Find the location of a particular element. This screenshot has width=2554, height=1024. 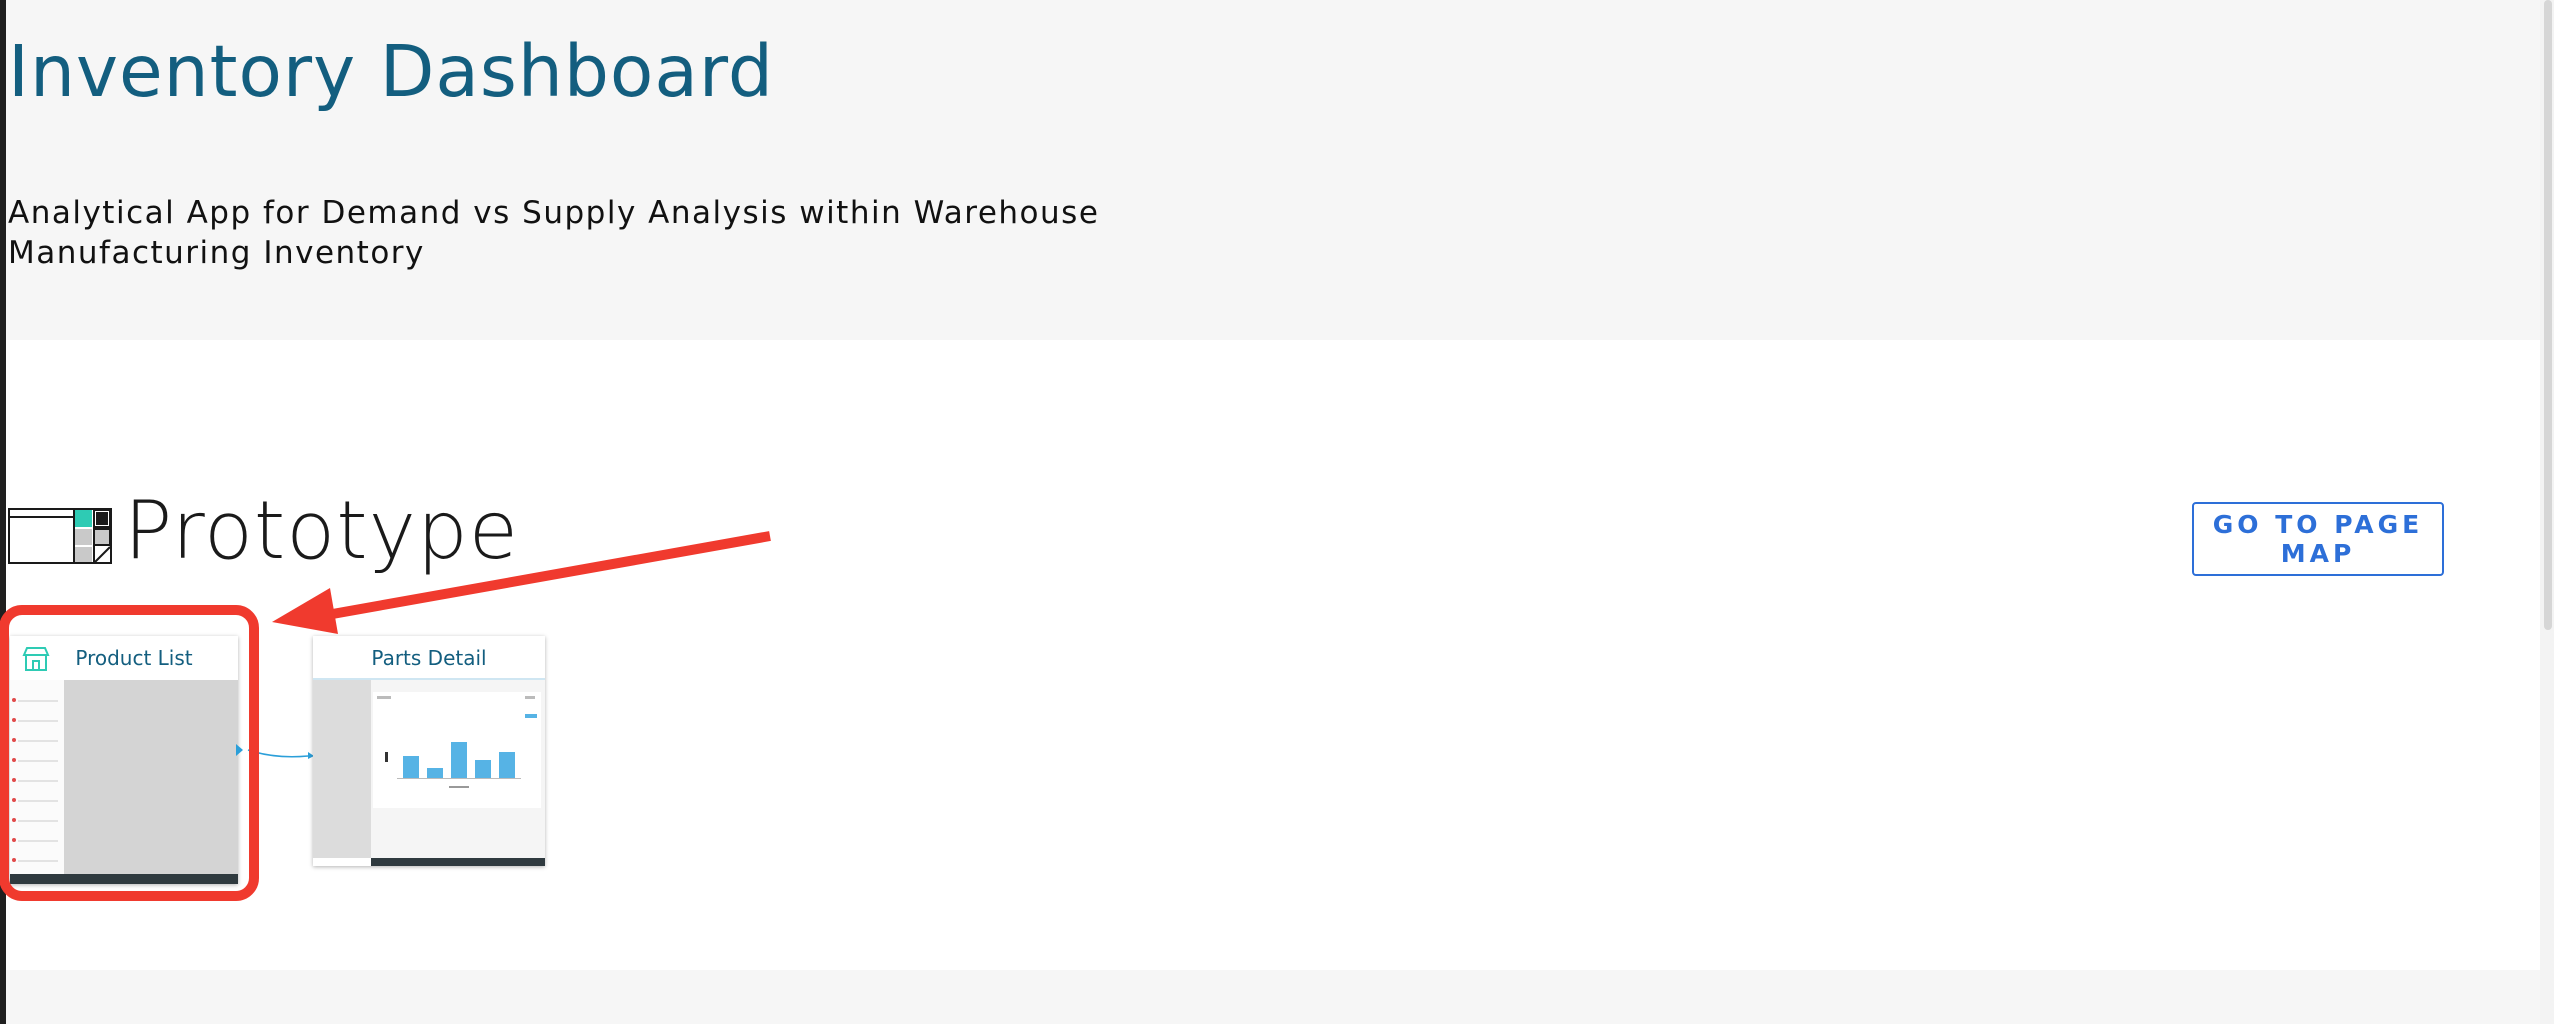

go-to-page-map-button: GO TO PAGE MAP is located at coordinates (2318, 539).